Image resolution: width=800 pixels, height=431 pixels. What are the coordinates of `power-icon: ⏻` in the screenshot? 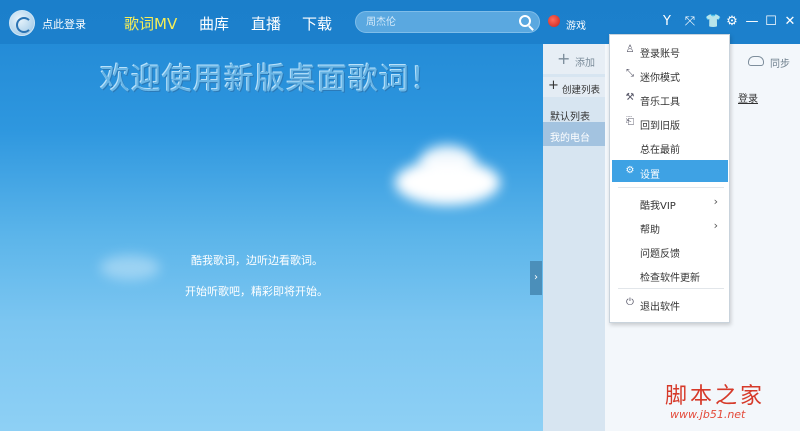 It's located at (630, 302).